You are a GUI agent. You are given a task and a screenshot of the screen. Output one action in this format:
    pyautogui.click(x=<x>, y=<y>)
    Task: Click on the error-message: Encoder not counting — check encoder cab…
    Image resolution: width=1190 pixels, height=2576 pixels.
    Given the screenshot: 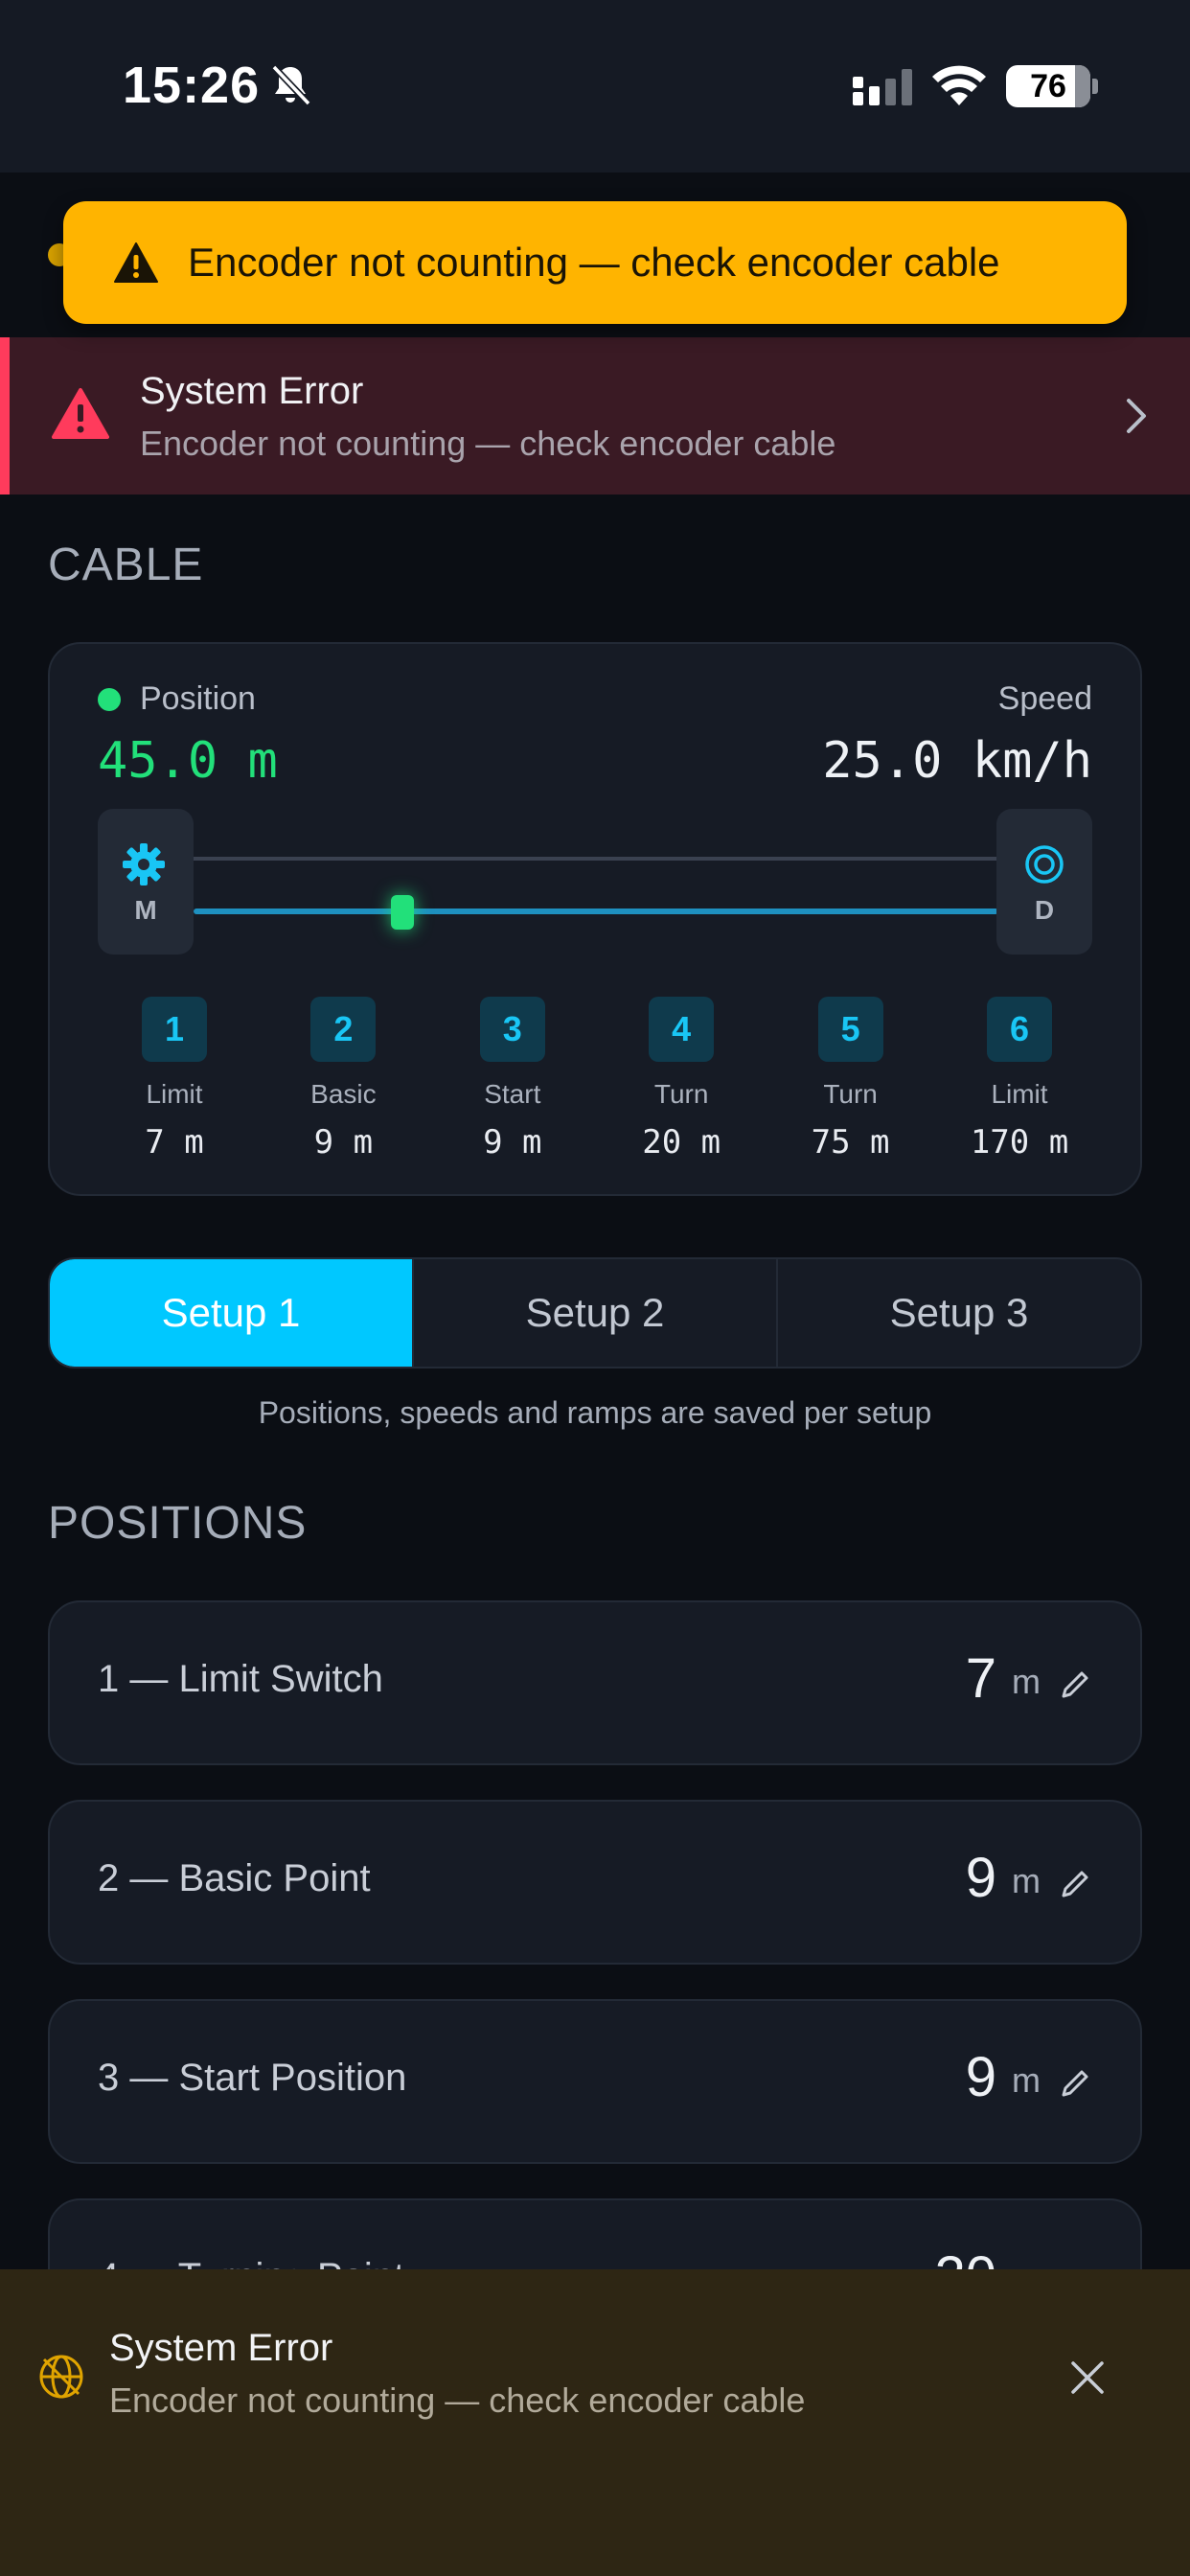 What is the action you would take?
    pyautogui.click(x=488, y=444)
    